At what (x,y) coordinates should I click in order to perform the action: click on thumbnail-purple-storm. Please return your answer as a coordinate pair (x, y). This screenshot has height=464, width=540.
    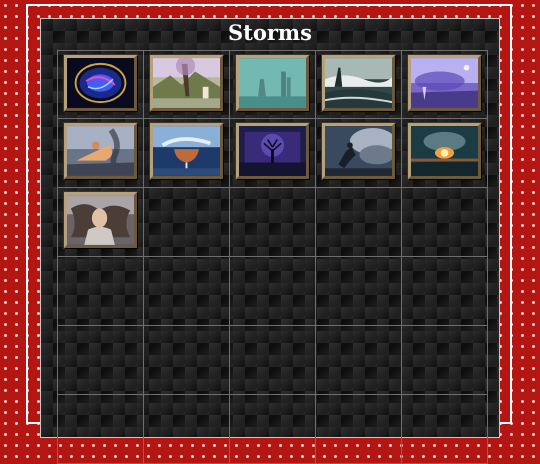
    Looking at the image, I should click on (444, 82).